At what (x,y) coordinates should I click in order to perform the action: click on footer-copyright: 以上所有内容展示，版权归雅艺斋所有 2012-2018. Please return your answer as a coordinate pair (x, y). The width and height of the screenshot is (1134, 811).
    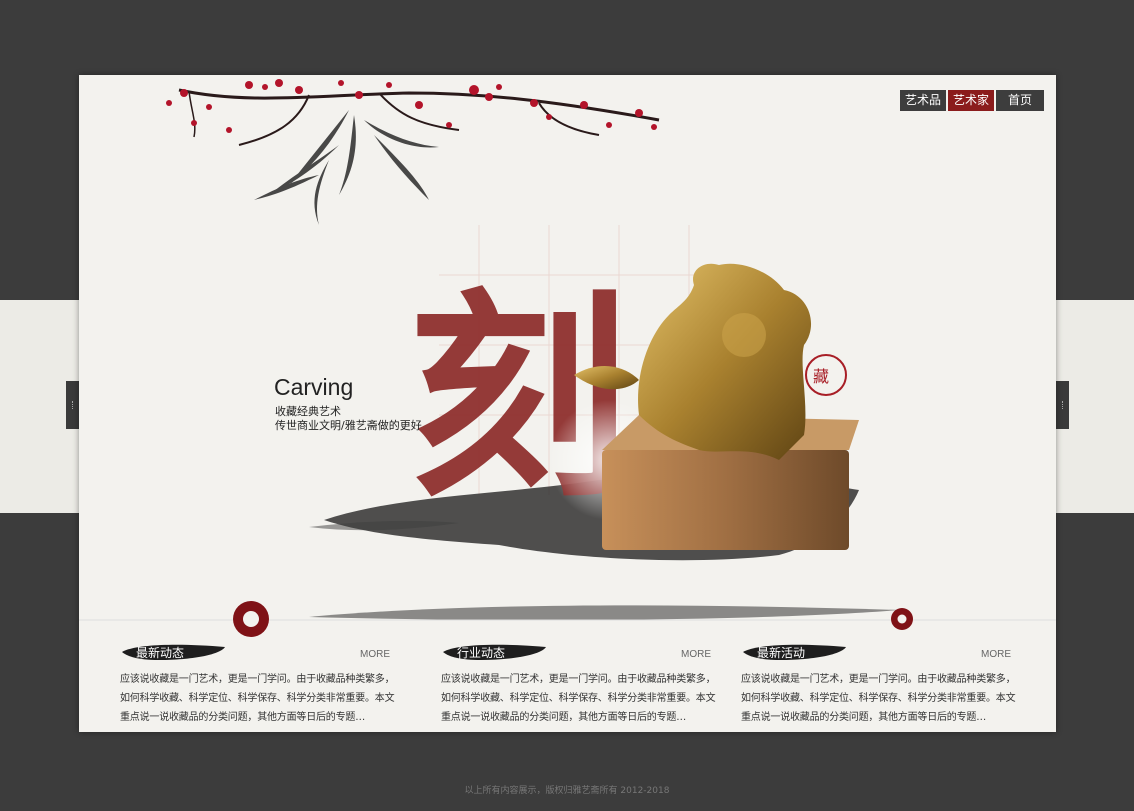
    Looking at the image, I should click on (567, 791).